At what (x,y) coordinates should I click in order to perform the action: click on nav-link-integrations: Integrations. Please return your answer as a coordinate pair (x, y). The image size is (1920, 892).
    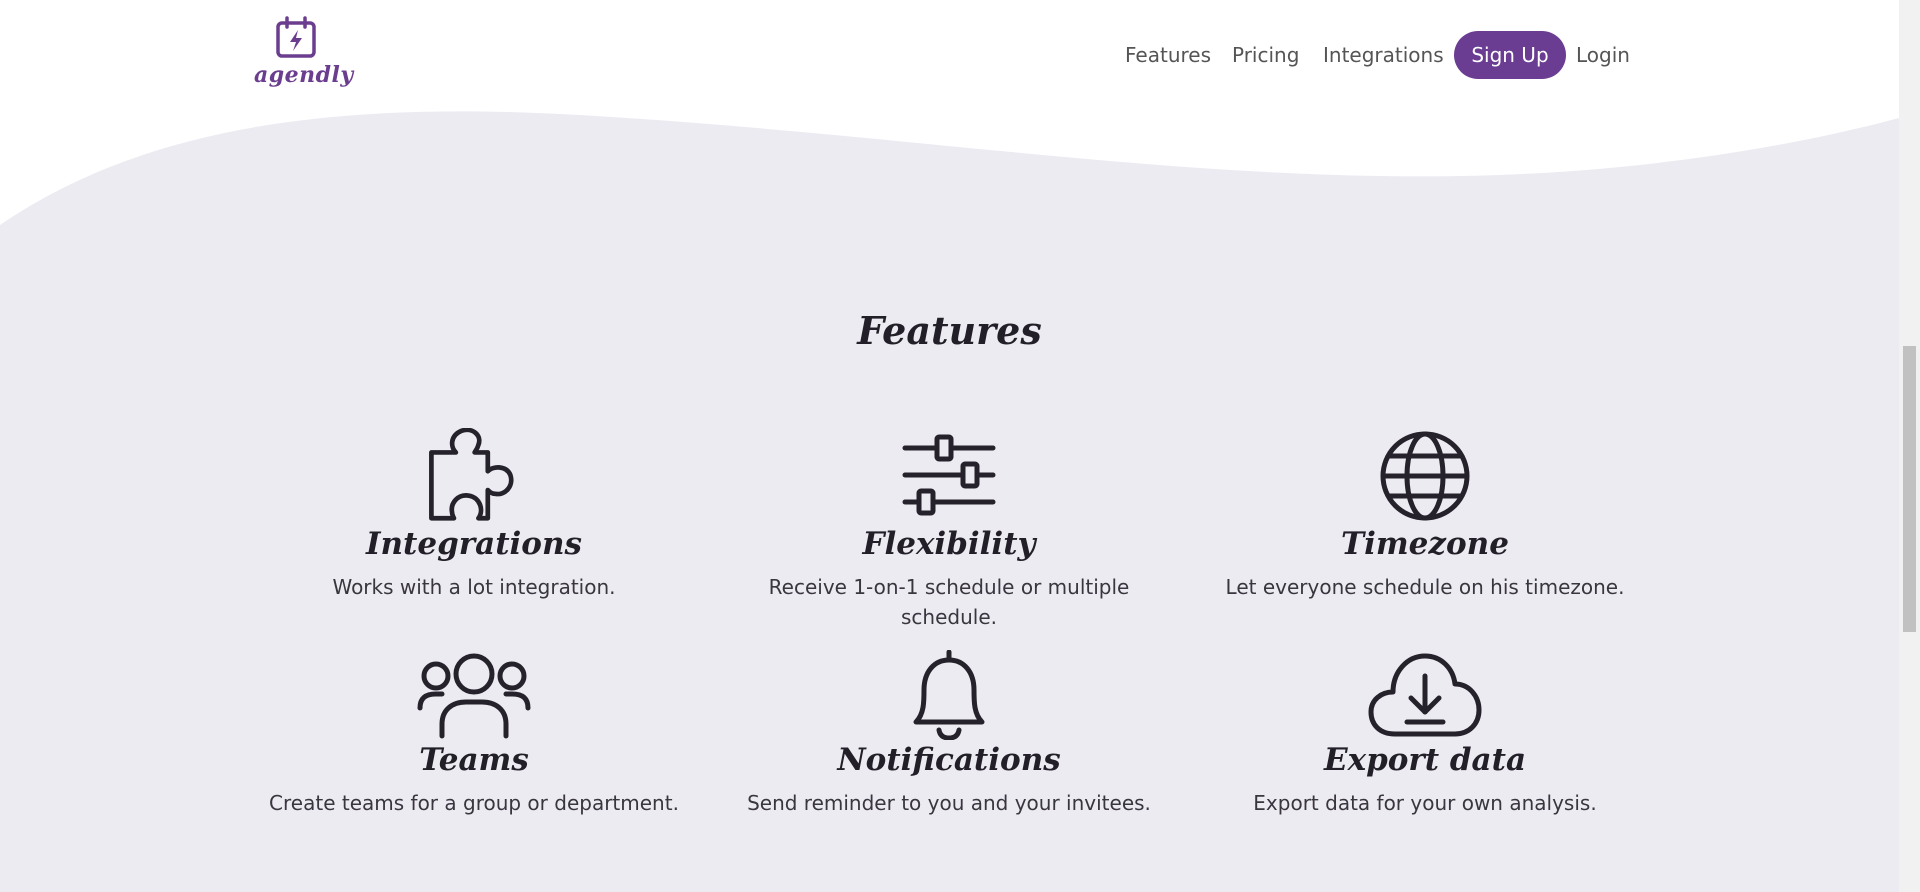
    Looking at the image, I should click on (1383, 55).